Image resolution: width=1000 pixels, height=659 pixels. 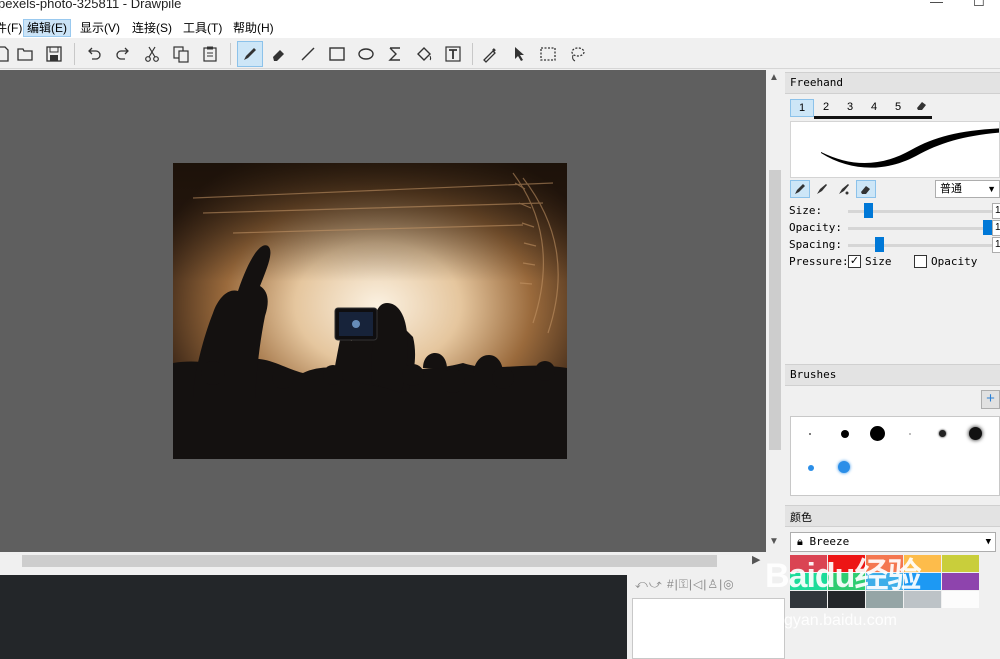 What do you see at coordinates (996, 245) in the screenshot?
I see `spacing-spinbox: 1` at bounding box center [996, 245].